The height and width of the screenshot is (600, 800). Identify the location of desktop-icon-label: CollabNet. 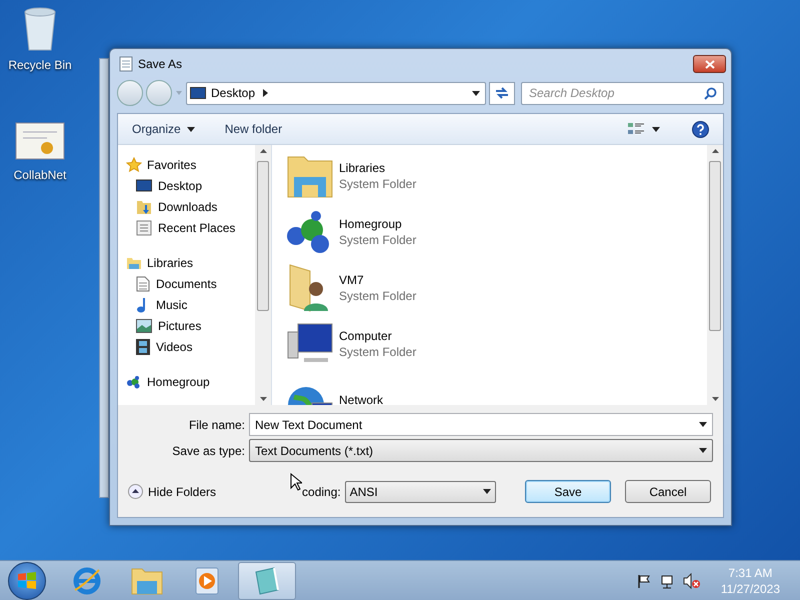
(40, 175).